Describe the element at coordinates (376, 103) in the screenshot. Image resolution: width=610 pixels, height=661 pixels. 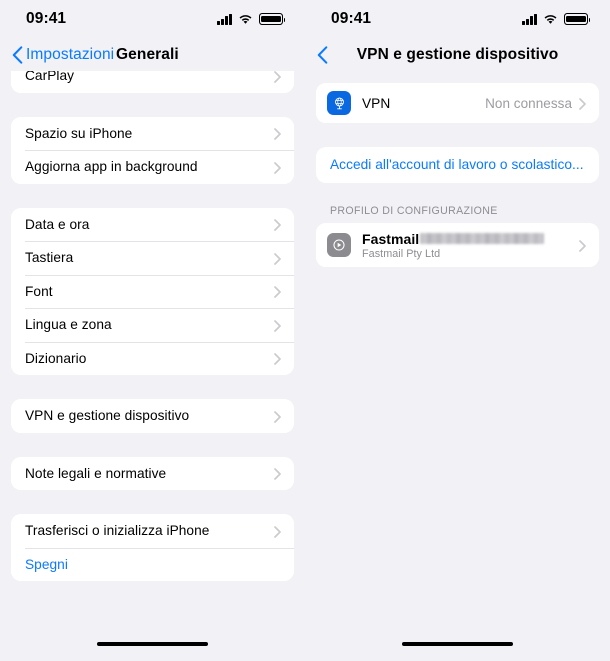
I see `row-label: VPN` at that location.